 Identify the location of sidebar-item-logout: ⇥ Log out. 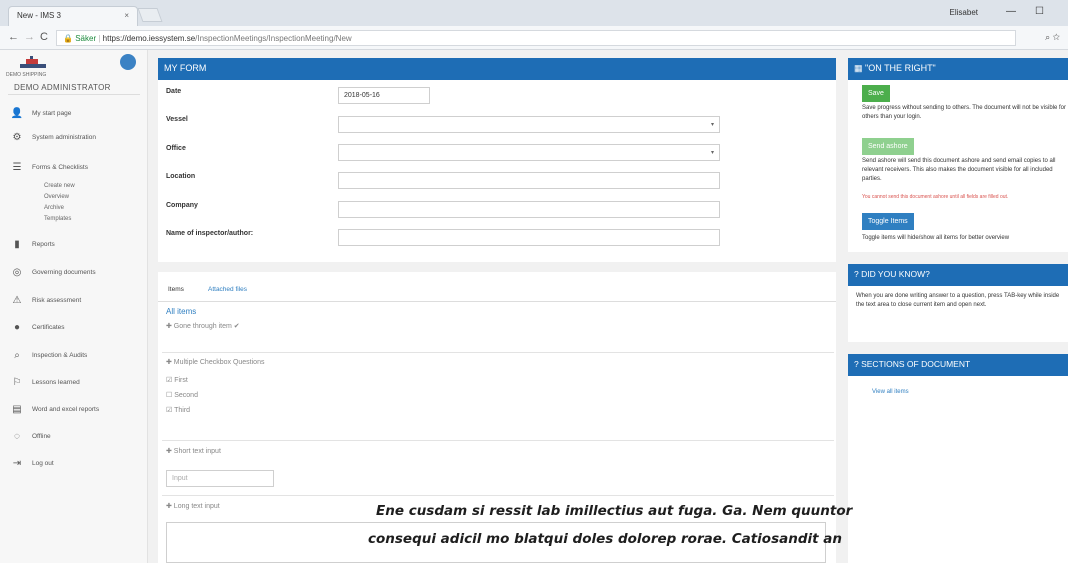
(32, 463).